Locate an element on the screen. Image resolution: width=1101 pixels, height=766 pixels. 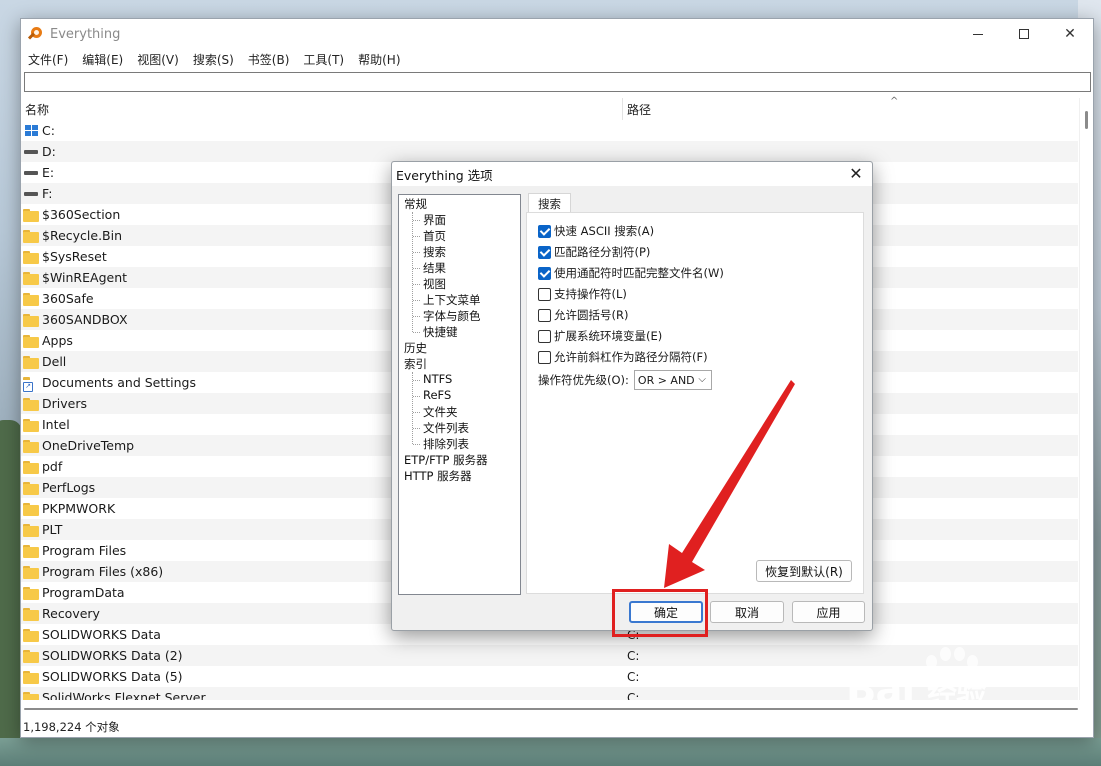
column-header-path: 路径 is located at coordinates (850, 109).